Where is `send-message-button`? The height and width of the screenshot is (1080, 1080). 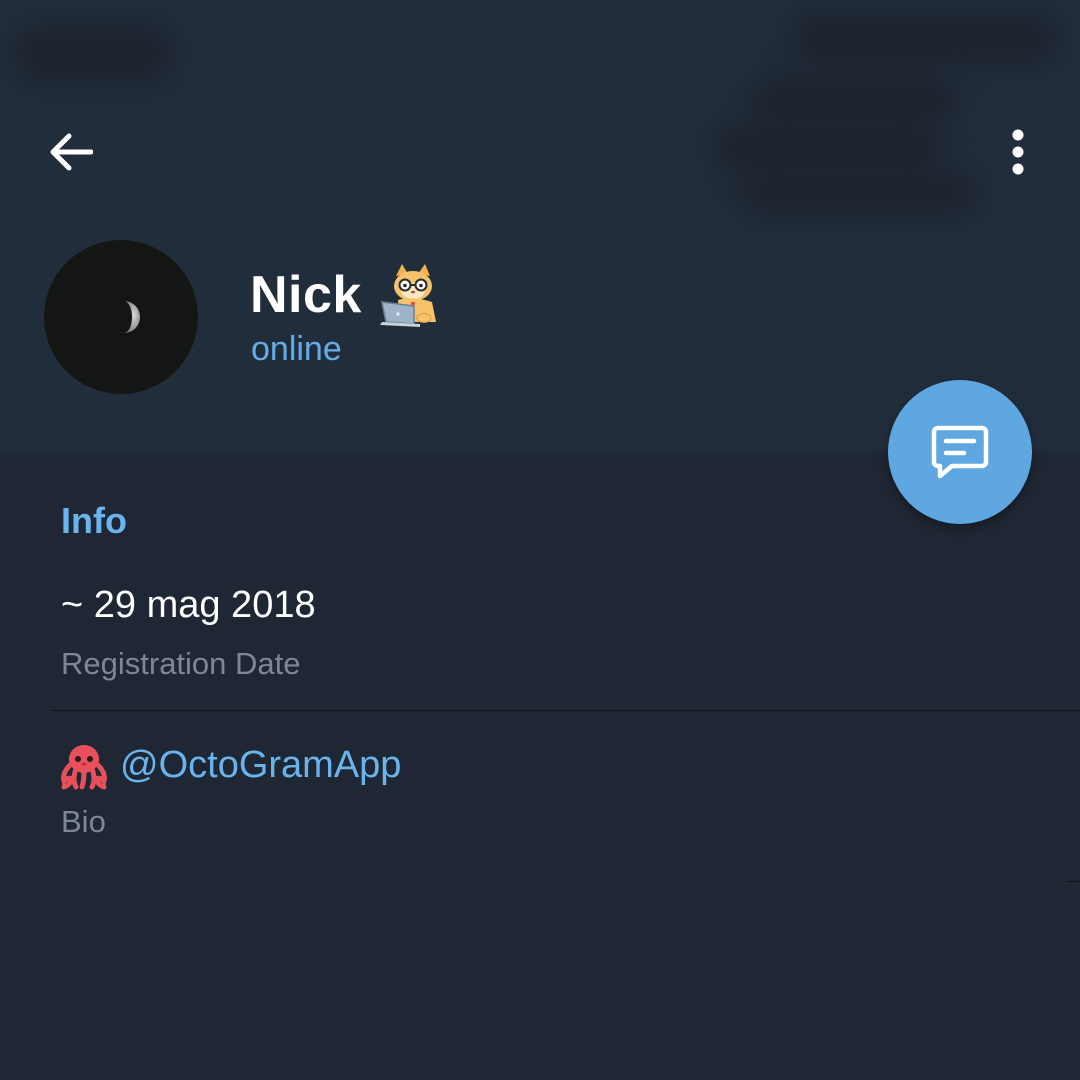
send-message-button is located at coordinates (960, 452).